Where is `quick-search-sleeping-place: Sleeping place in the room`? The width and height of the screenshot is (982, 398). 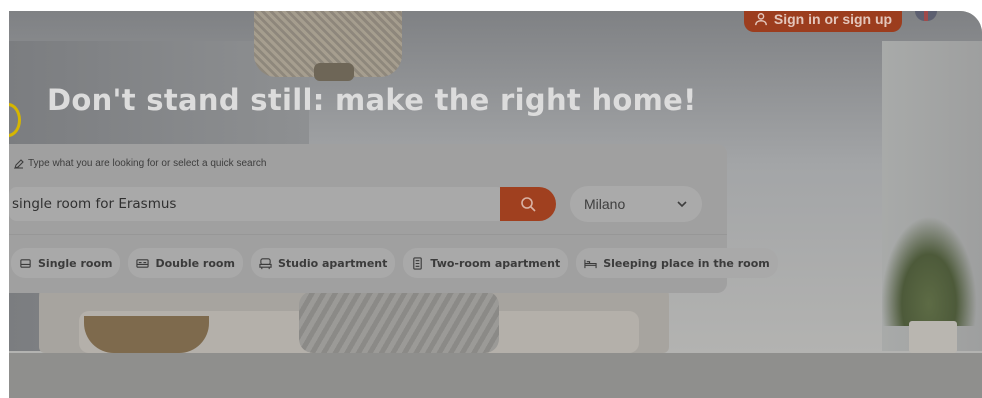
quick-search-sleeping-place: Sleeping place in the room is located at coordinates (677, 263).